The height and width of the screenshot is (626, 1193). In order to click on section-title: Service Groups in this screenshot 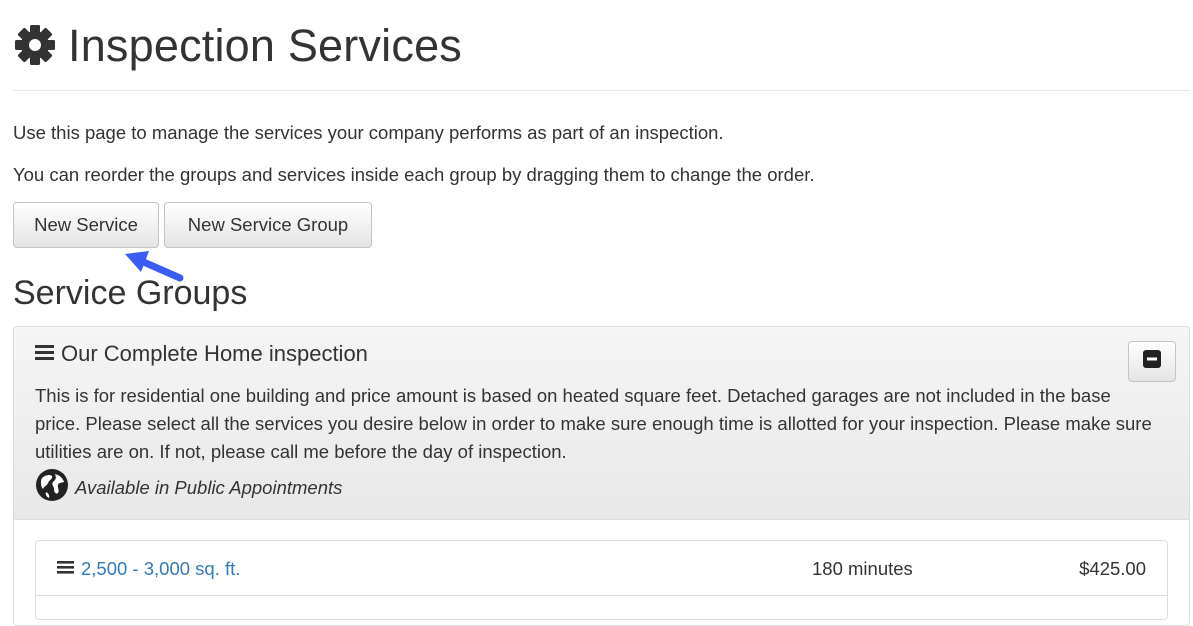, I will do `click(130, 293)`.